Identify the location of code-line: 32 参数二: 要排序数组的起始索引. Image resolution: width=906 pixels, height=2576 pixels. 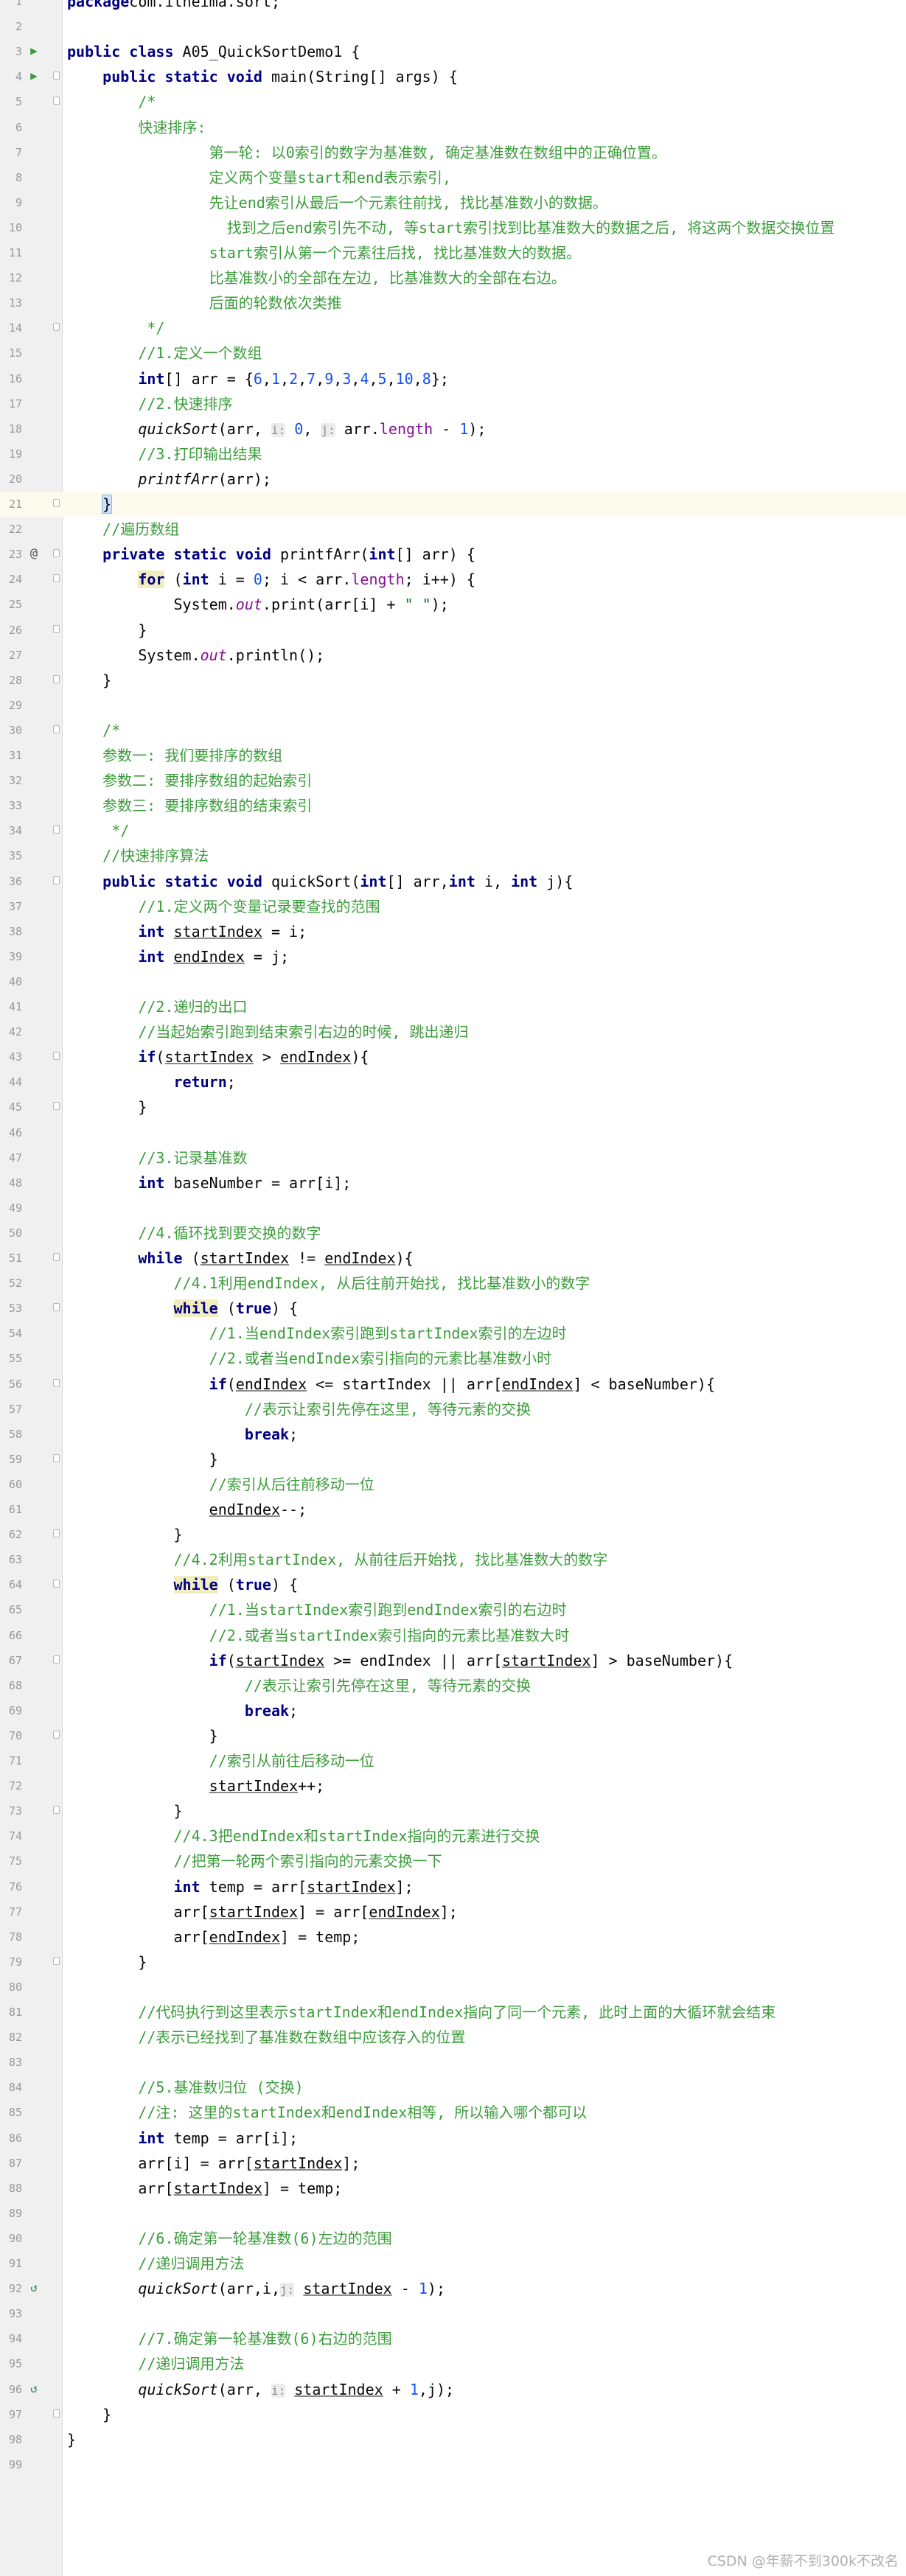
(453, 780).